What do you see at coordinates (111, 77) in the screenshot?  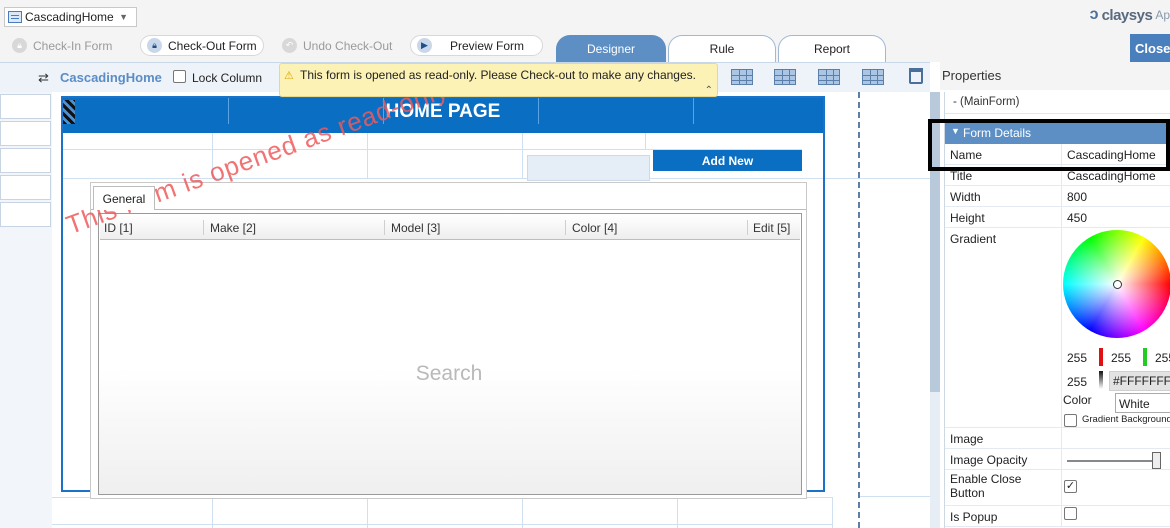 I see `form-title: CascadingHome` at bounding box center [111, 77].